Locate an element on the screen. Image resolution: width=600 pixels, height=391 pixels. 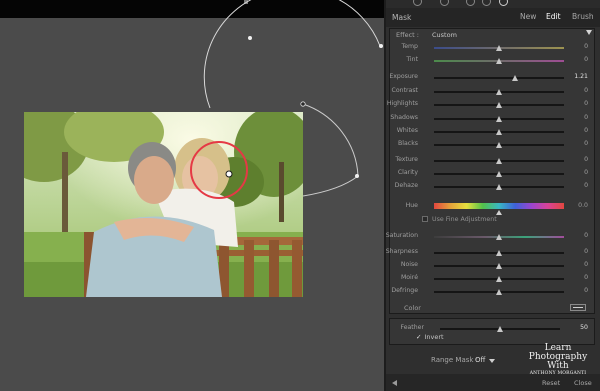
whites-value: 0 is located at coordinates (586, 130).